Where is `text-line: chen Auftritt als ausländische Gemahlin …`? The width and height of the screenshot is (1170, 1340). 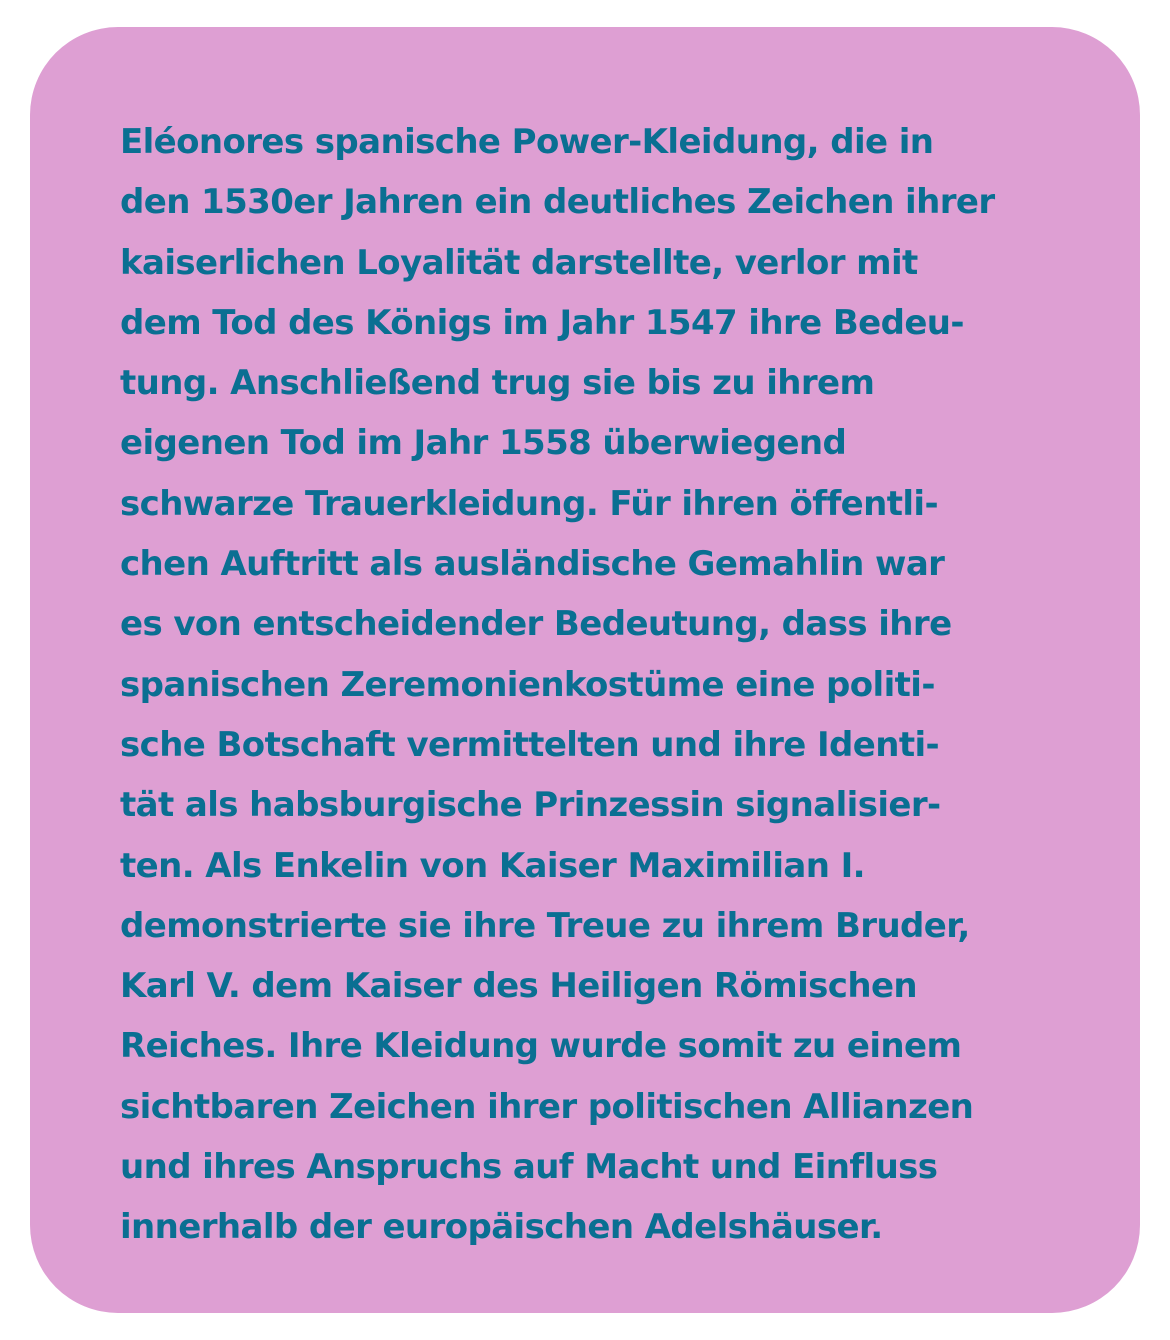 text-line: chen Auftritt als ausländische Gemahlin … is located at coordinates (532, 564).